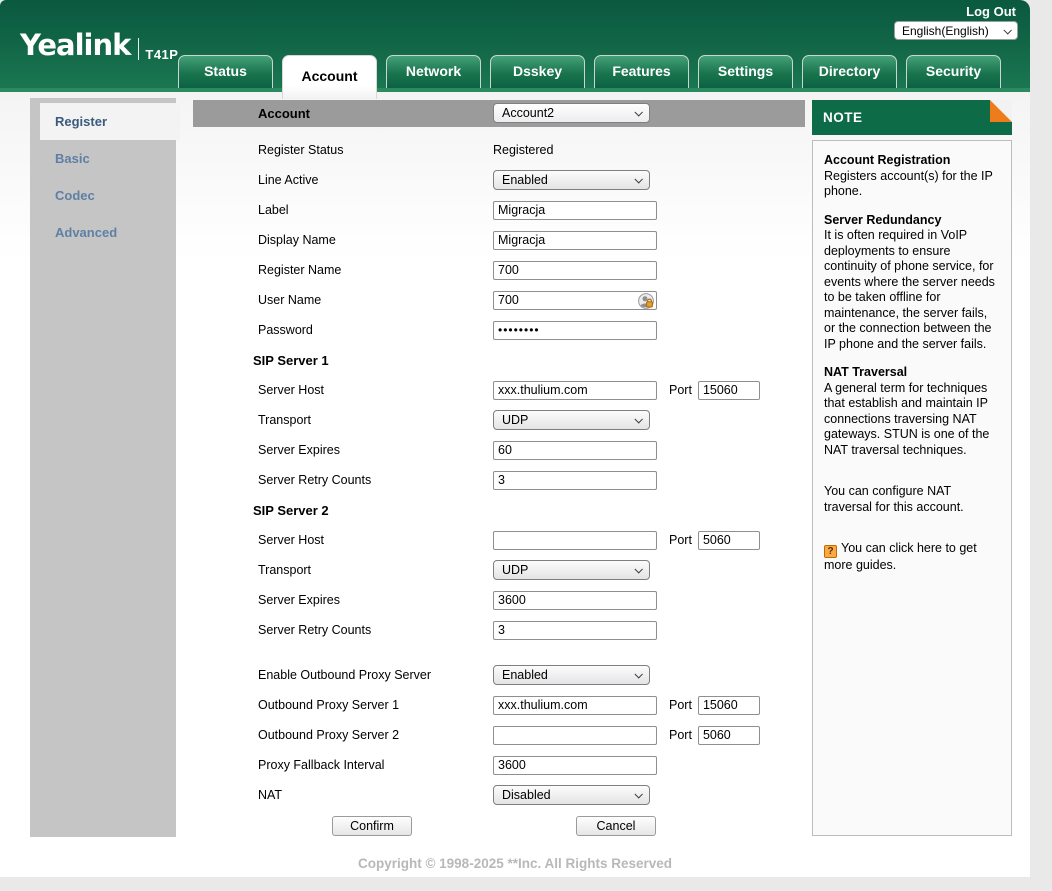 The width and height of the screenshot is (1052, 891). I want to click on form-row-server-expires: Server Expires, so click(499, 450).